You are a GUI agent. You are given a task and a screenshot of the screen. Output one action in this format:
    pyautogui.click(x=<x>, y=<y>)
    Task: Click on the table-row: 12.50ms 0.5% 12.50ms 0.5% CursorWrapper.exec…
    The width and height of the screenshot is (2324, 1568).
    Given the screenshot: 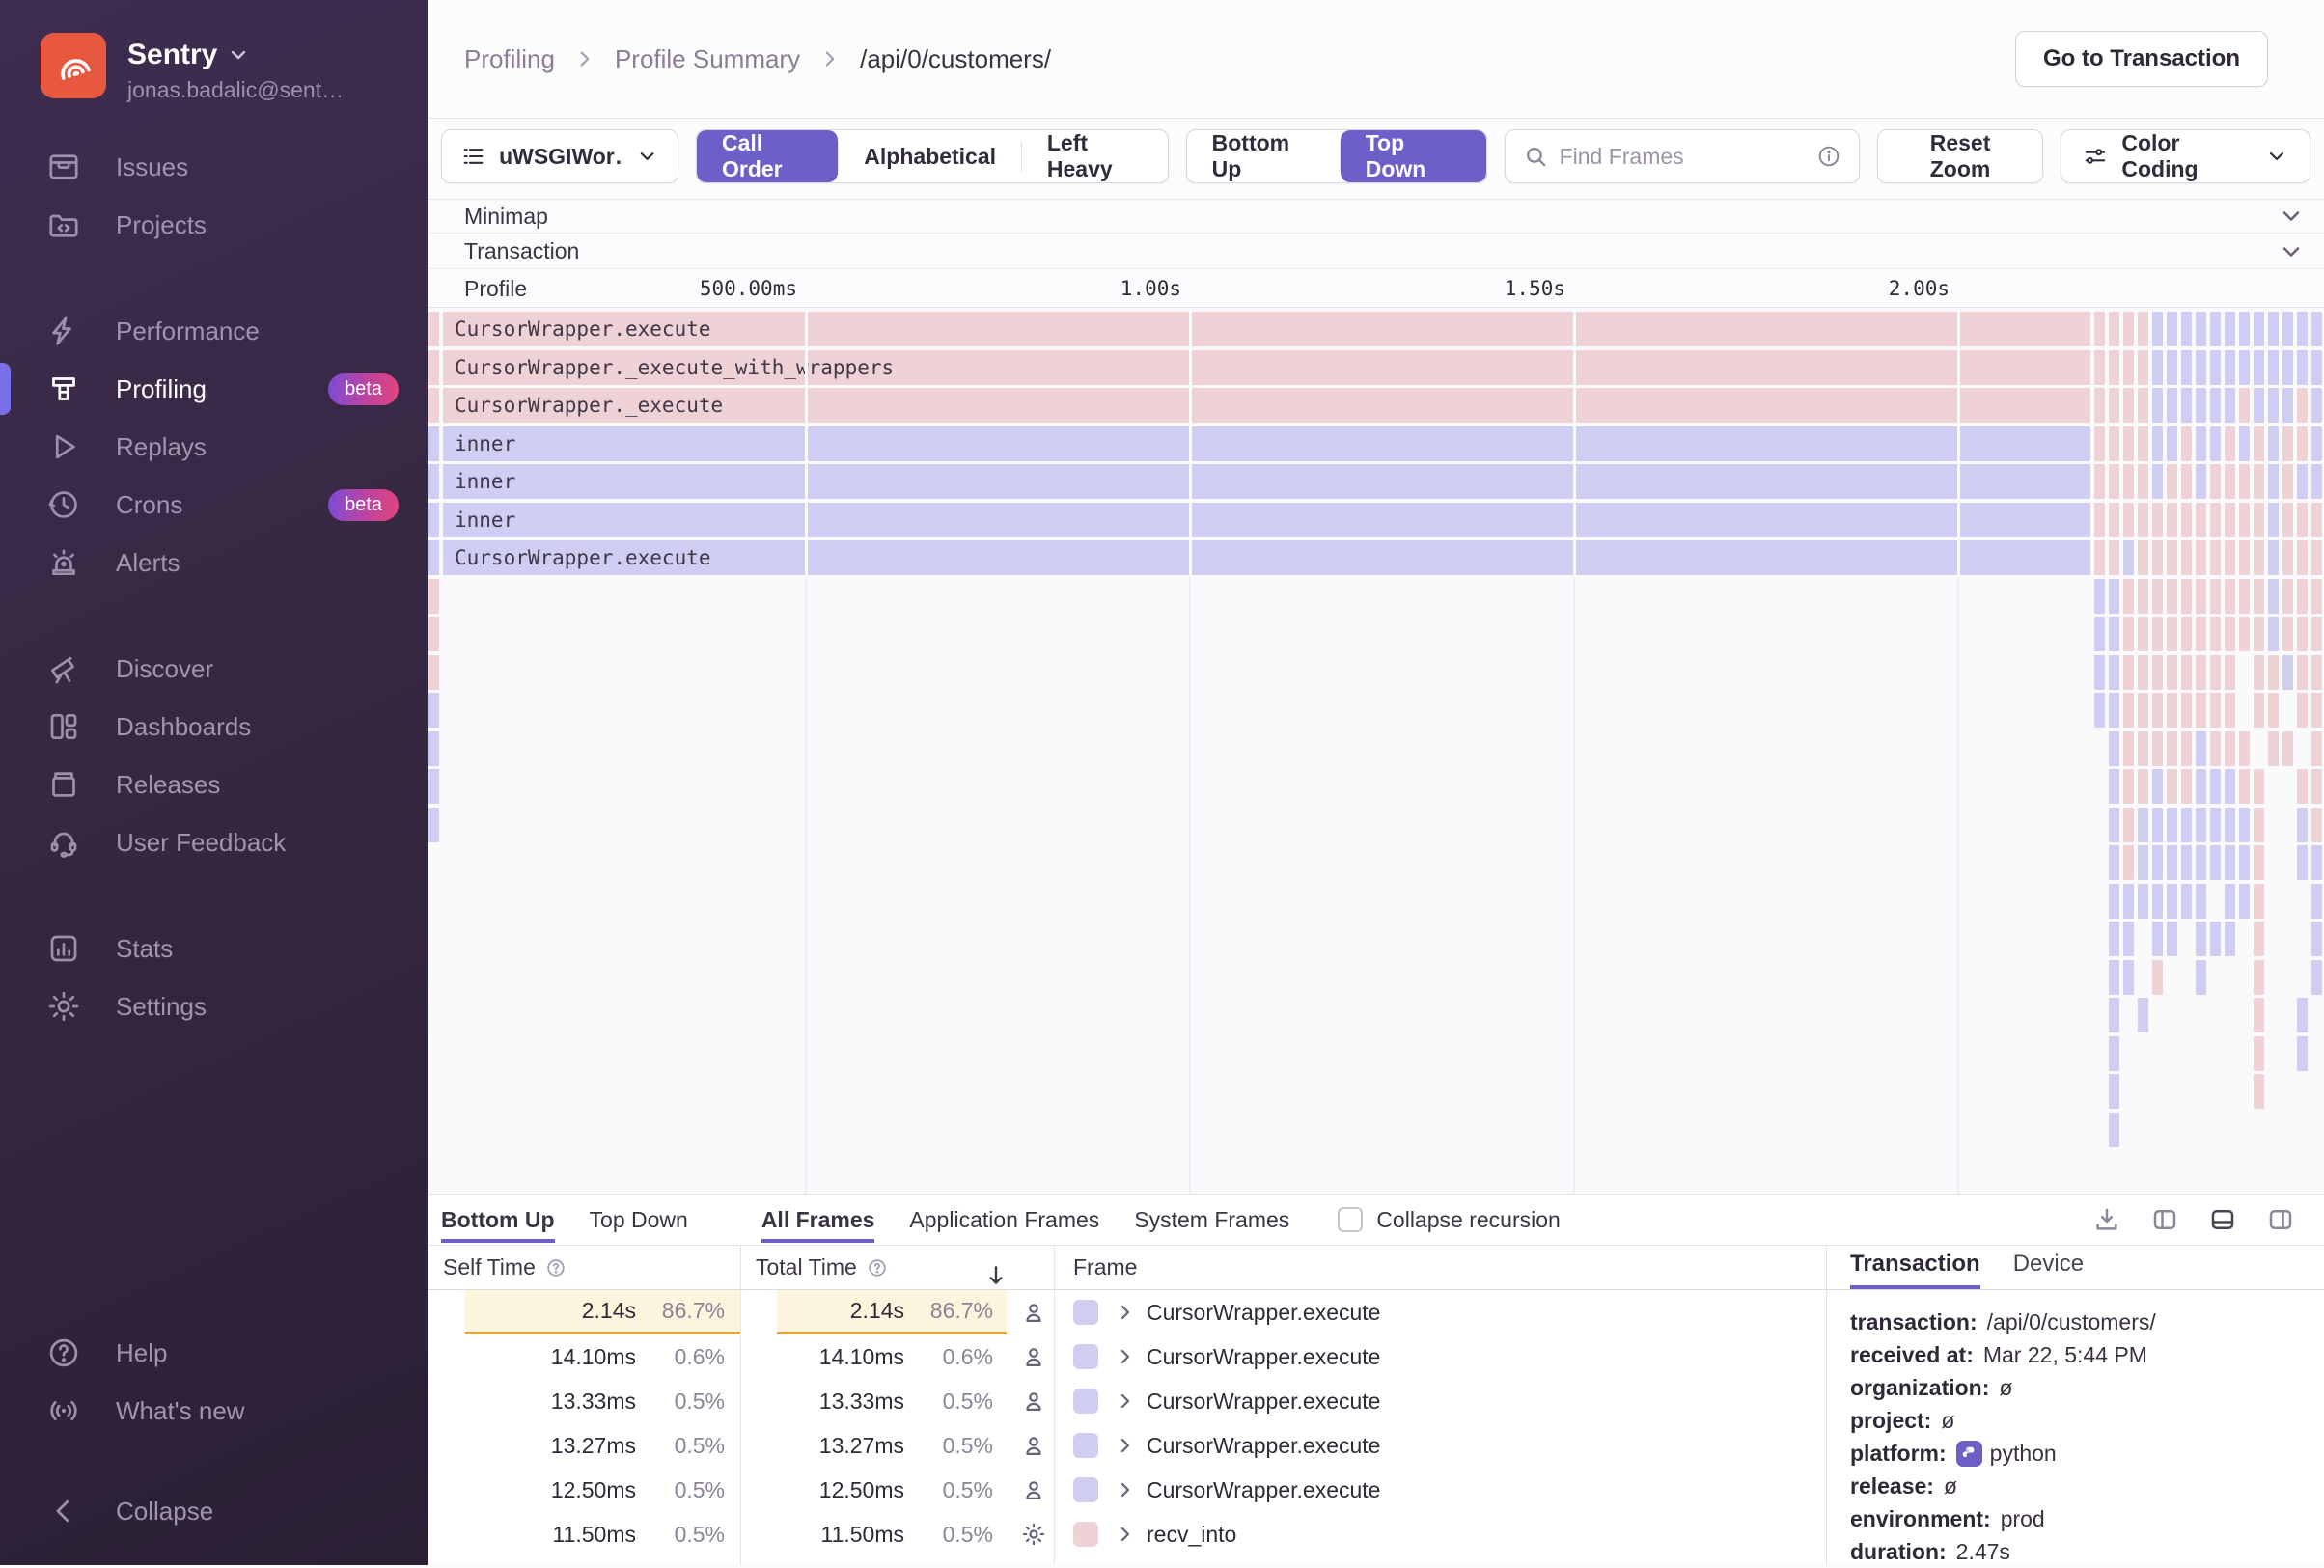 What is the action you would take?
    pyautogui.click(x=1127, y=1490)
    